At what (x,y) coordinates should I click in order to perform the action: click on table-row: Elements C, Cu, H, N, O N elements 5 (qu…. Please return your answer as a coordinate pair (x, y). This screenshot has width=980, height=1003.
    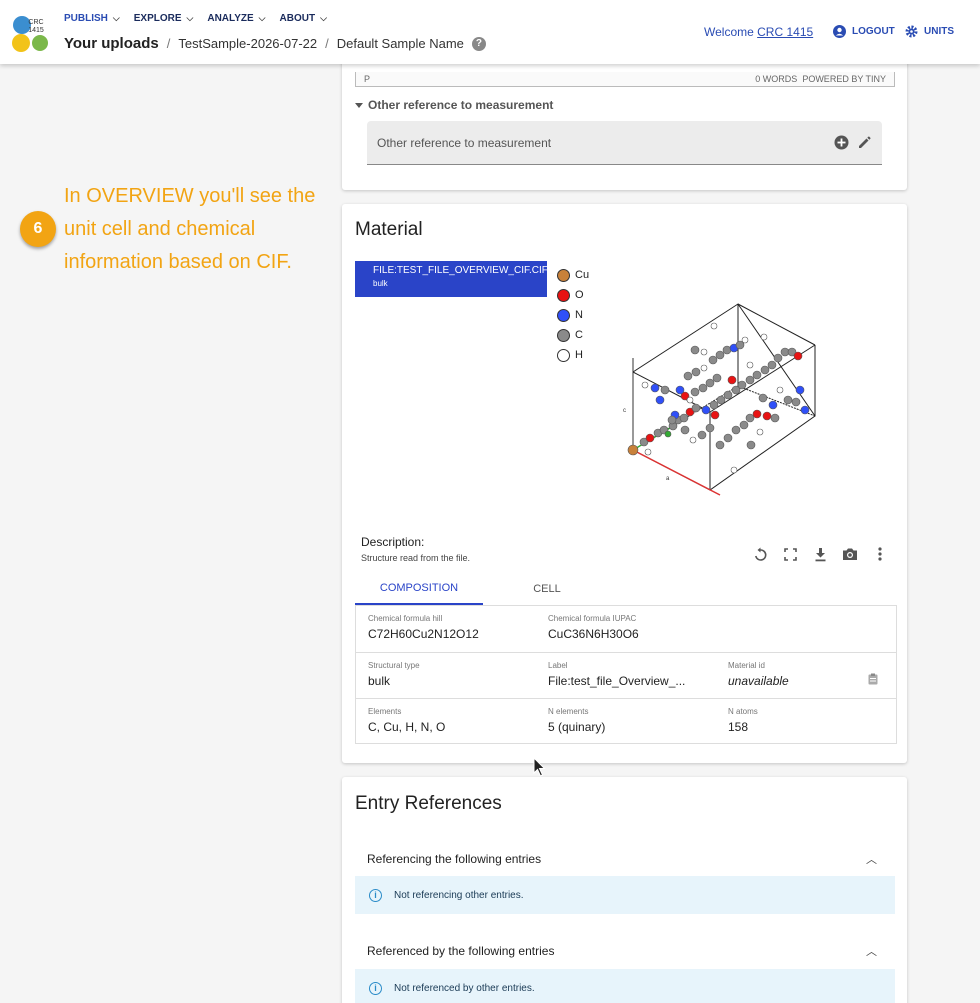
    Looking at the image, I should click on (626, 721).